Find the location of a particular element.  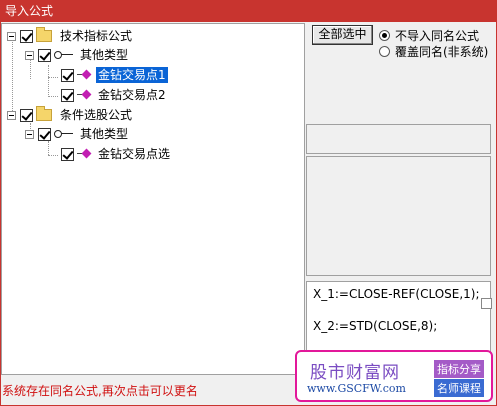

watermark-tag: 名师课程 is located at coordinates (459, 388).